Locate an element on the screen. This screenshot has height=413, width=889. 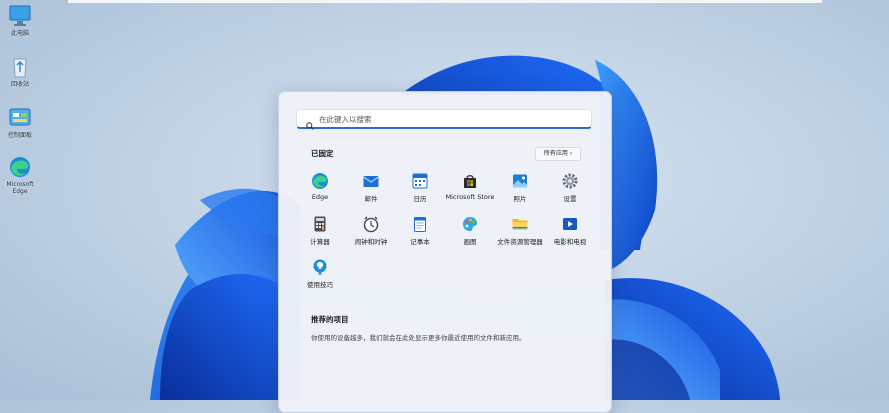
desktop-icon-edge: Microsoft Edge is located at coordinates (20, 175).